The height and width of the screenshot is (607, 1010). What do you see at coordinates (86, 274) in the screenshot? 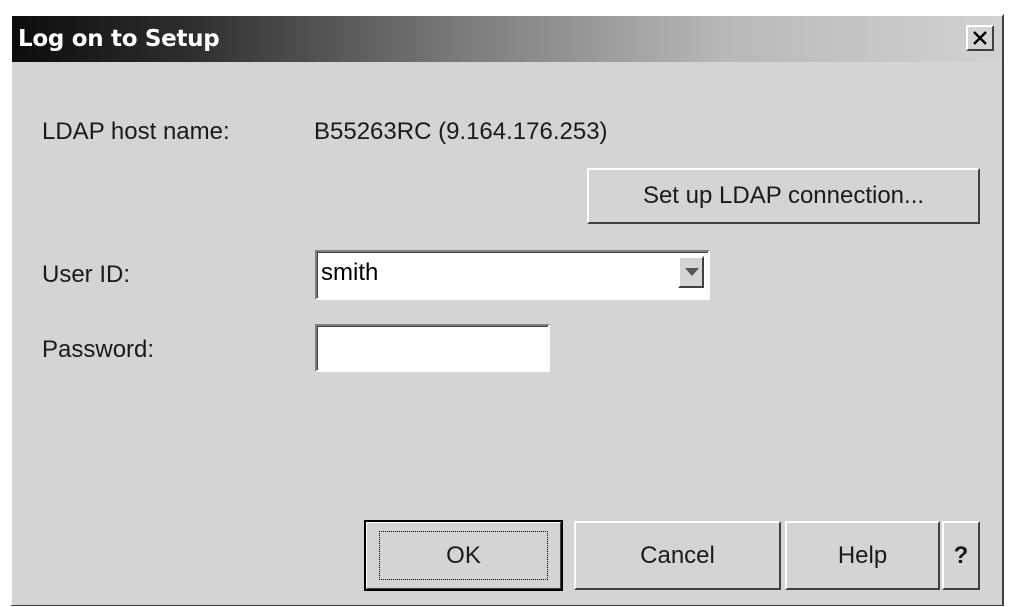
I see `user-id-label: User ID:` at bounding box center [86, 274].